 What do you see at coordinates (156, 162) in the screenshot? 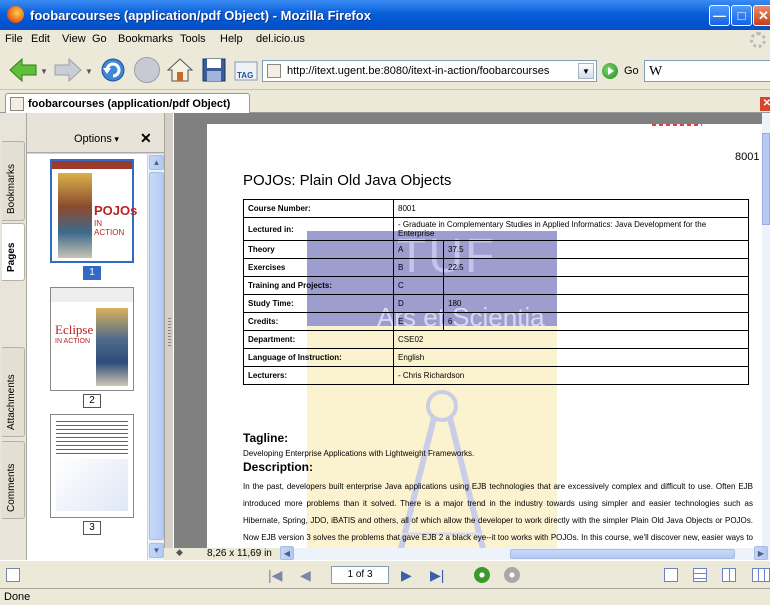
I see `scroll-up-icon: ▲` at bounding box center [156, 162].